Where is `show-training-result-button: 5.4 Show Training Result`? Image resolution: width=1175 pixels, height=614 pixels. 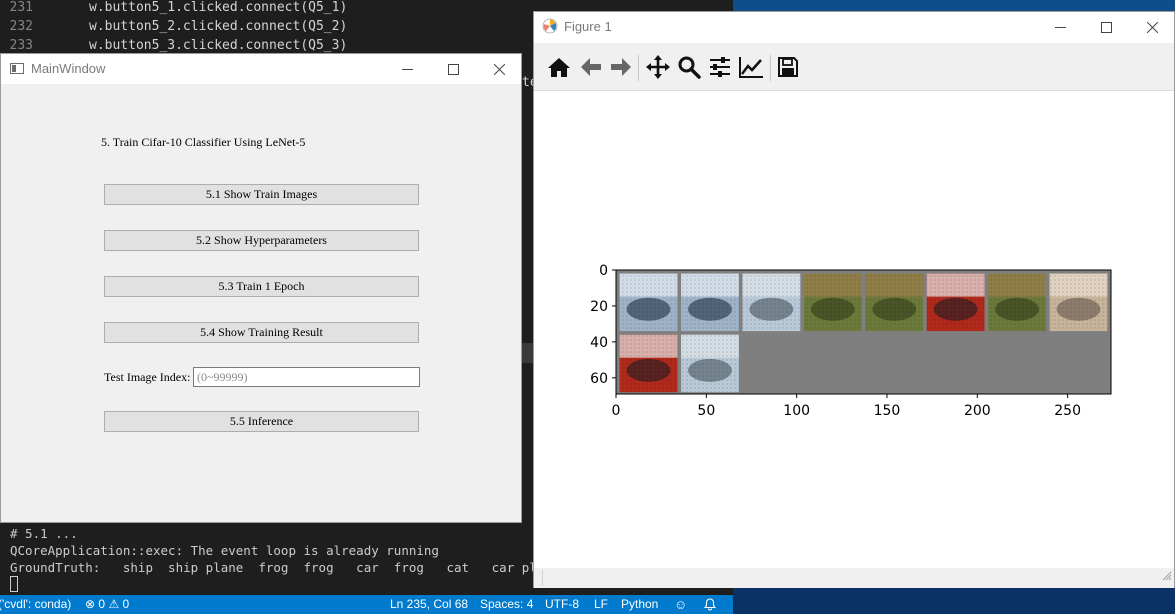 show-training-result-button: 5.4 Show Training Result is located at coordinates (261, 332).